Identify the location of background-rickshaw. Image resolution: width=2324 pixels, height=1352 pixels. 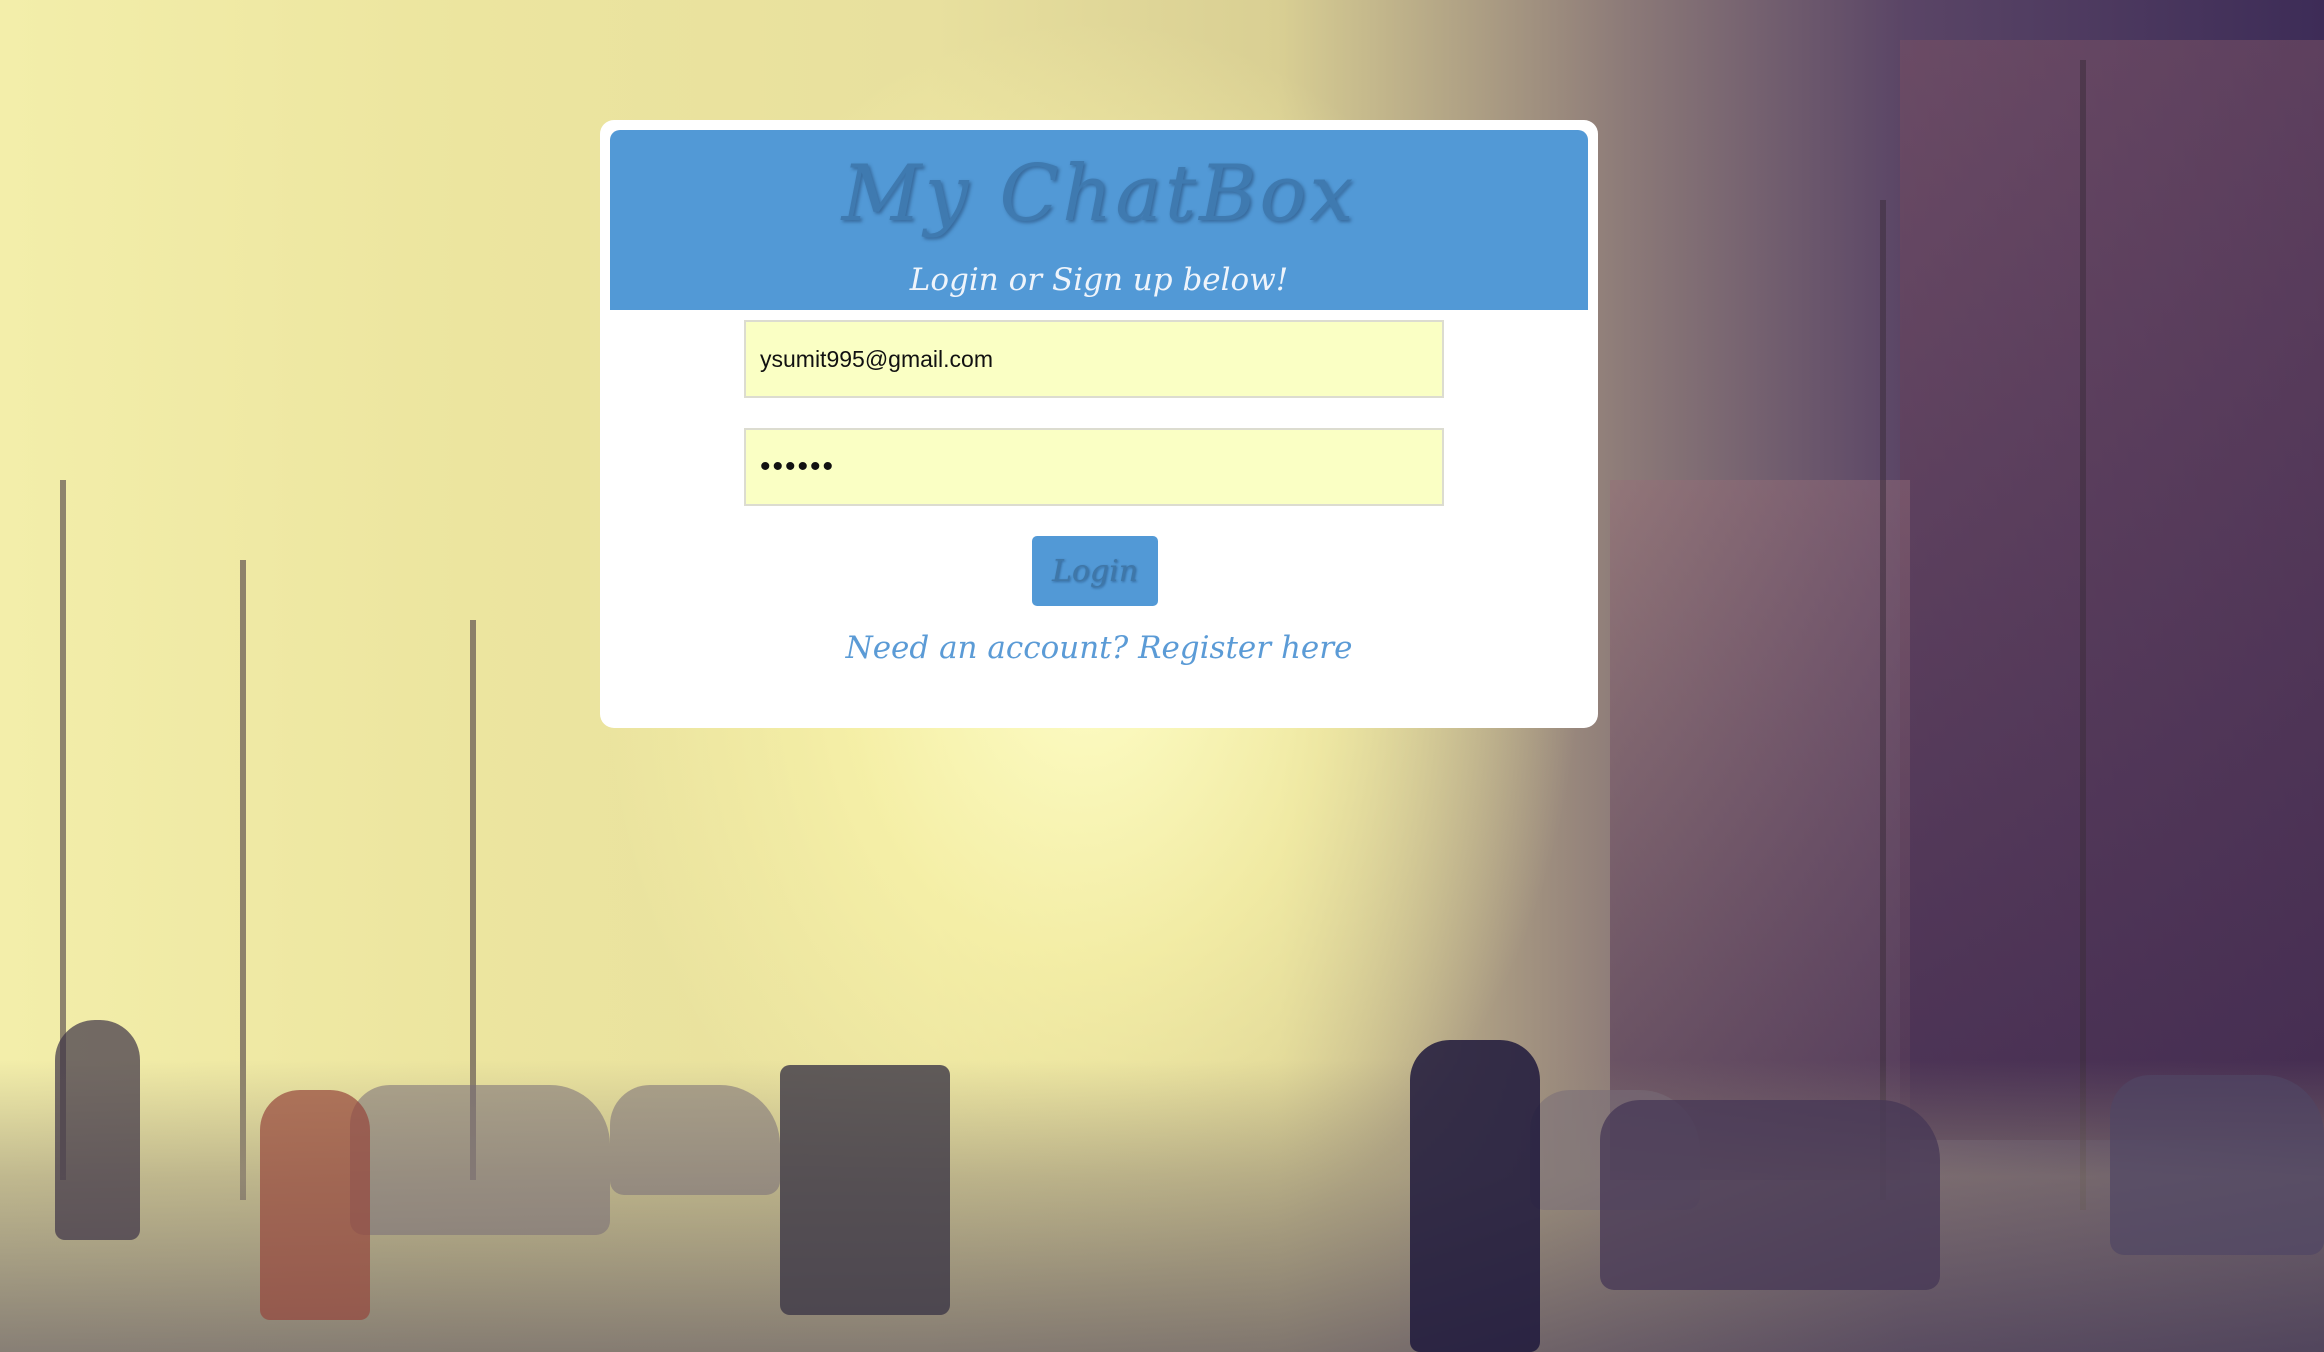
(865, 1190).